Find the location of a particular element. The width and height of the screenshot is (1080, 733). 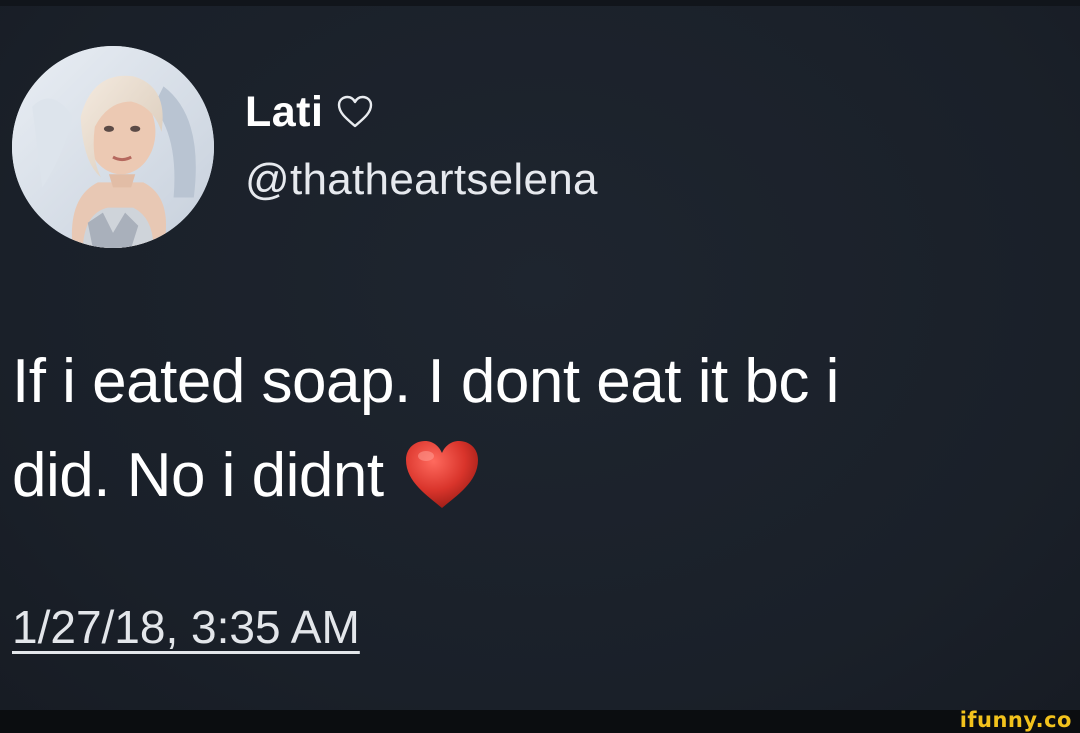

watermark-bar is located at coordinates (540, 721).